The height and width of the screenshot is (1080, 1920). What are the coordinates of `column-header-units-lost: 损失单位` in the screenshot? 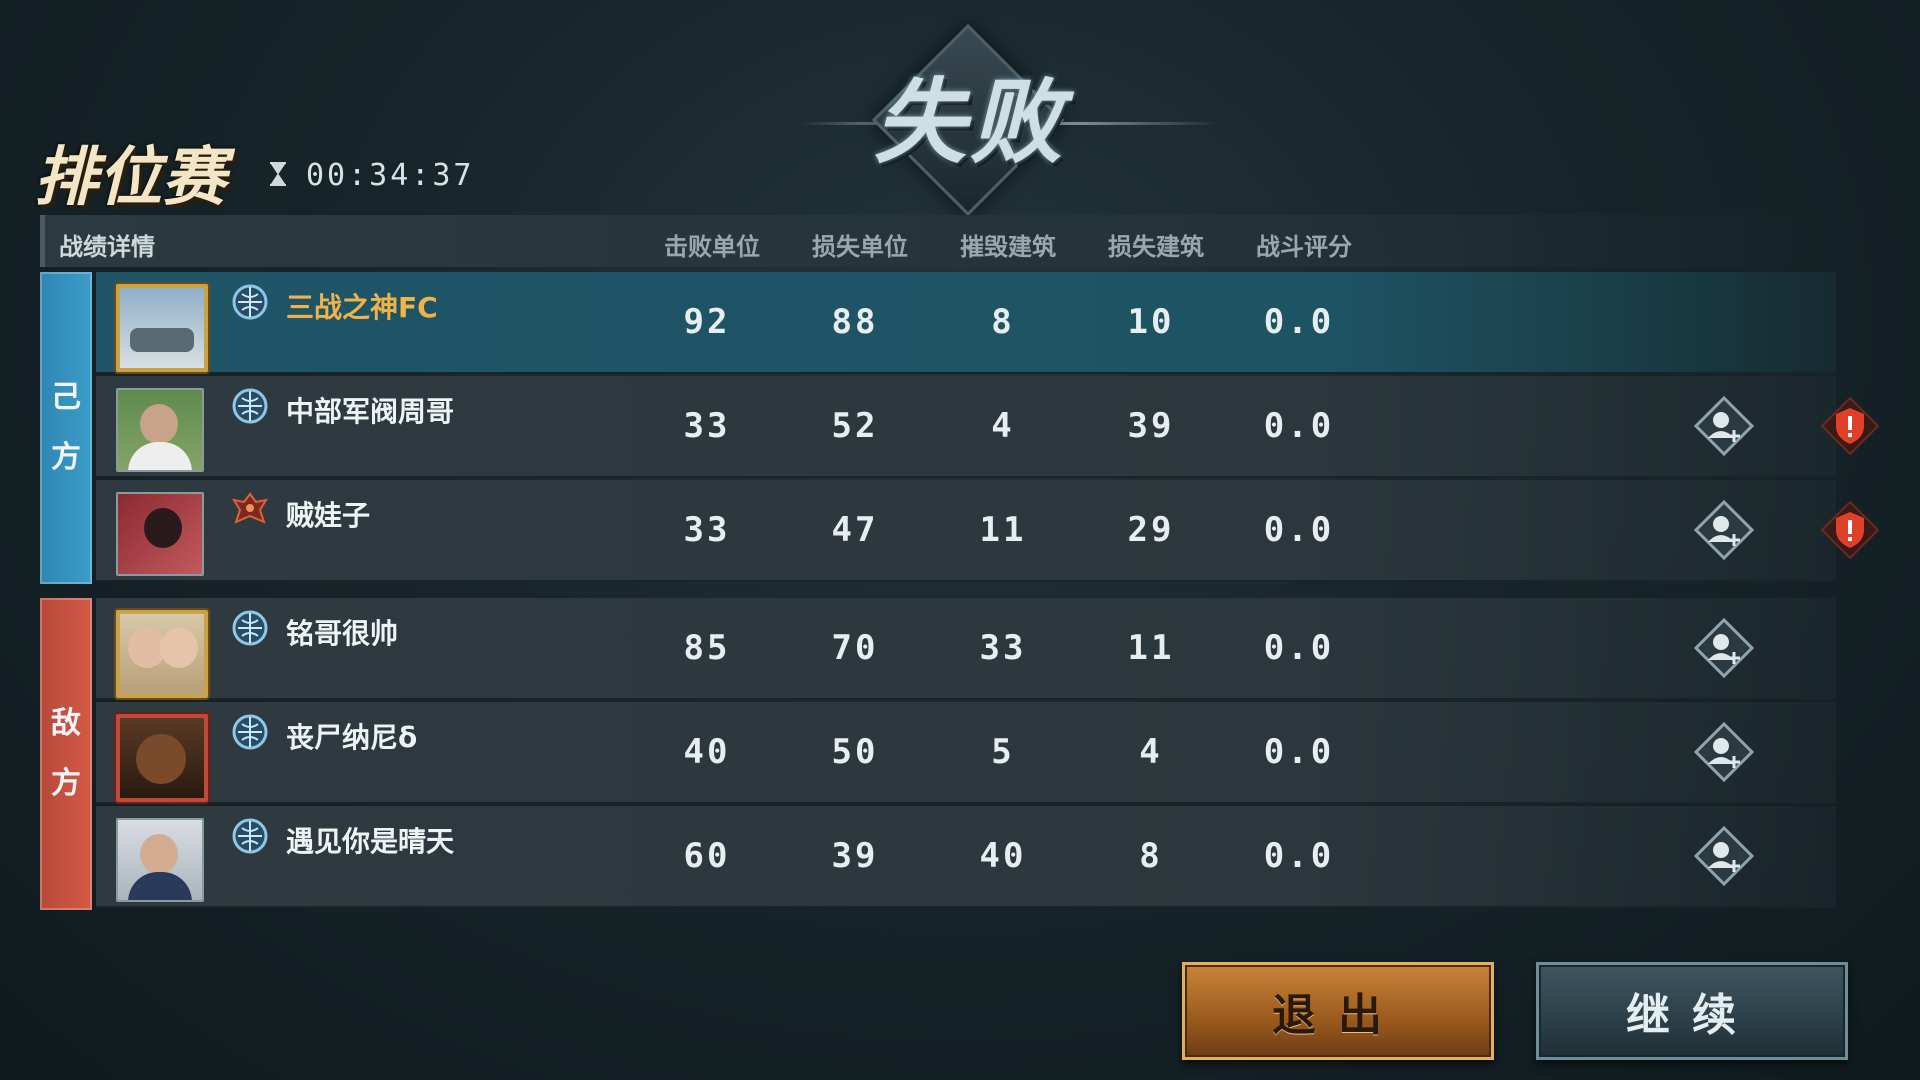 It's located at (860, 247).